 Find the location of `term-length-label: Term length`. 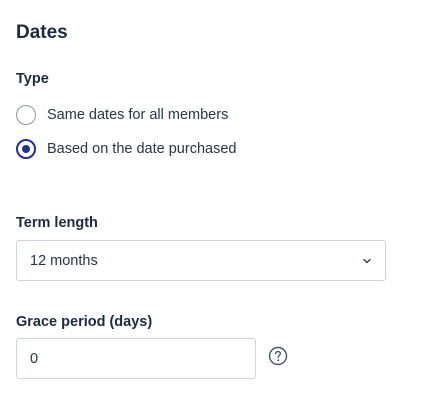

term-length-label: Term length is located at coordinates (57, 223).